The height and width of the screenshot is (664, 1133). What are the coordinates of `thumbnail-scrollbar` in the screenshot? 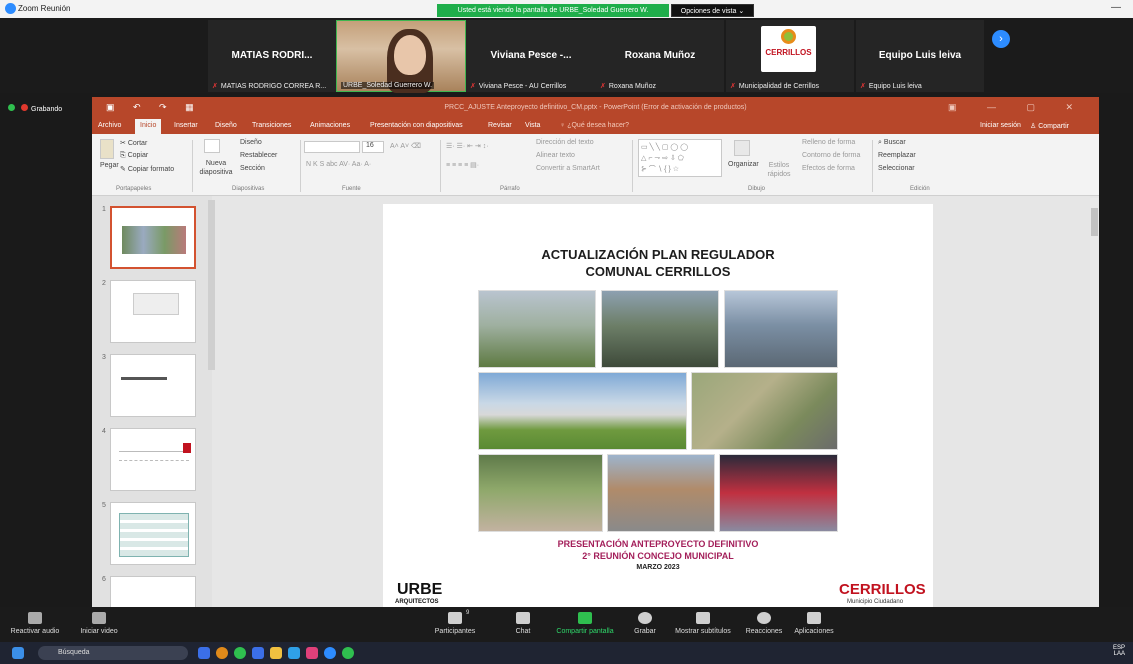 It's located at (211, 285).